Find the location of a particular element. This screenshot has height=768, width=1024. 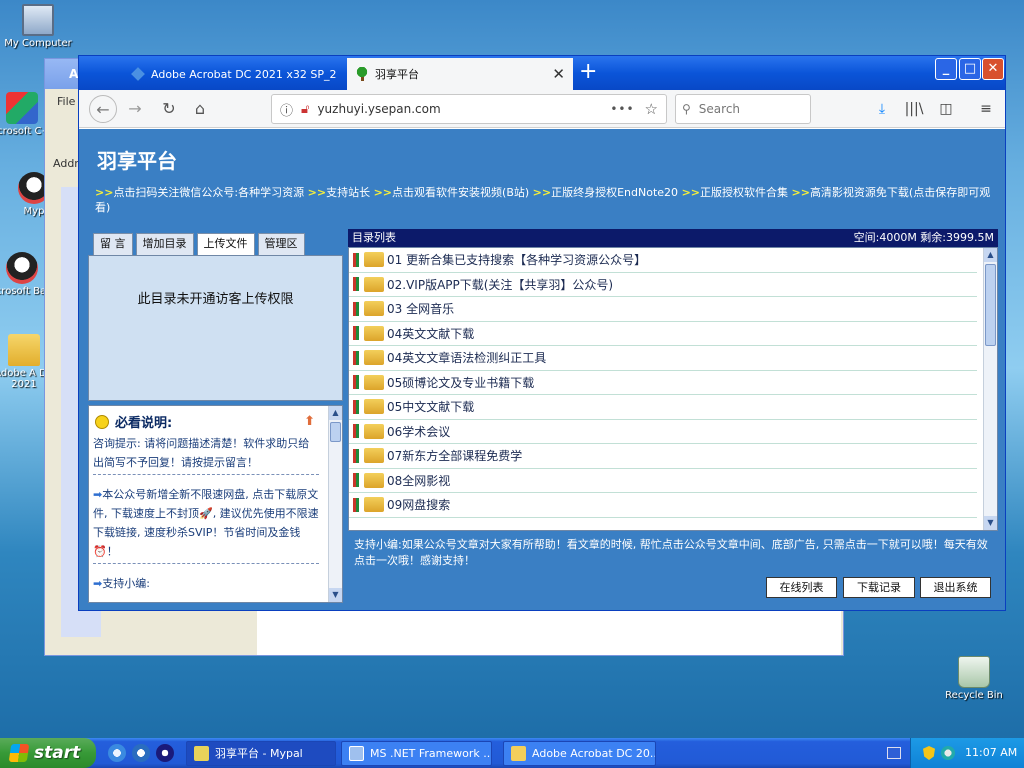

library-icon: |||\ is located at coordinates (914, 109).